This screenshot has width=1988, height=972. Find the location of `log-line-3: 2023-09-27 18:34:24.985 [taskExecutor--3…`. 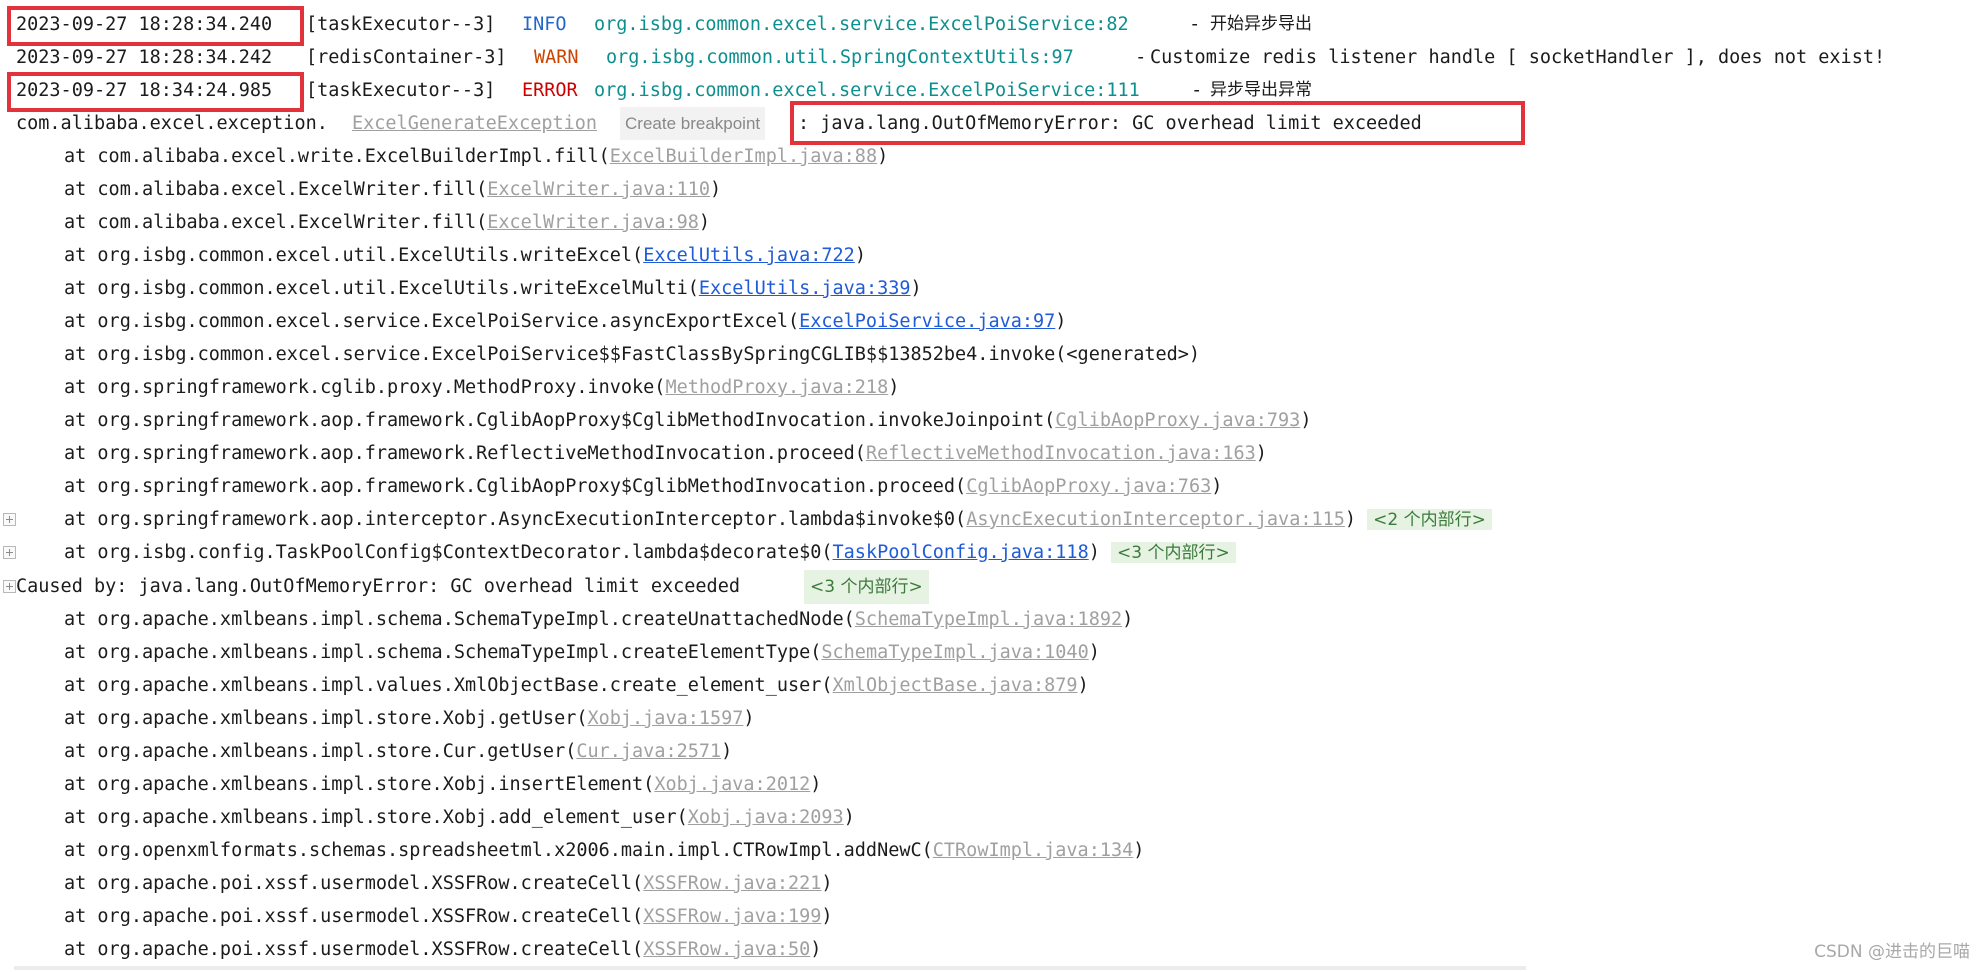

log-line-3: 2023-09-27 18:34:24.985 [taskExecutor--3… is located at coordinates (656, 90).